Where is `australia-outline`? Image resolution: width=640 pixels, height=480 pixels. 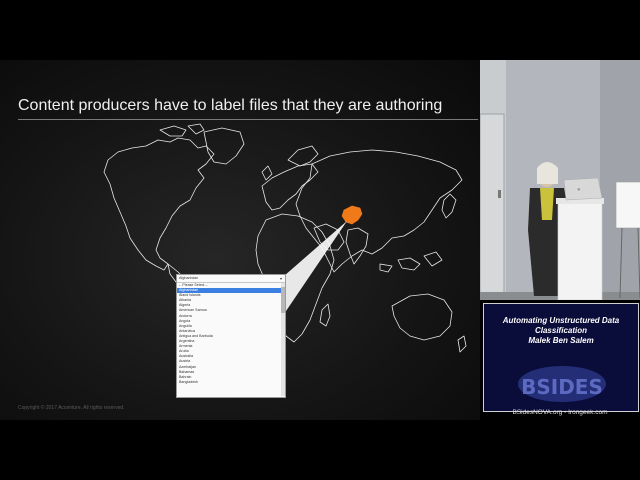
australia-outline is located at coordinates (422, 317).